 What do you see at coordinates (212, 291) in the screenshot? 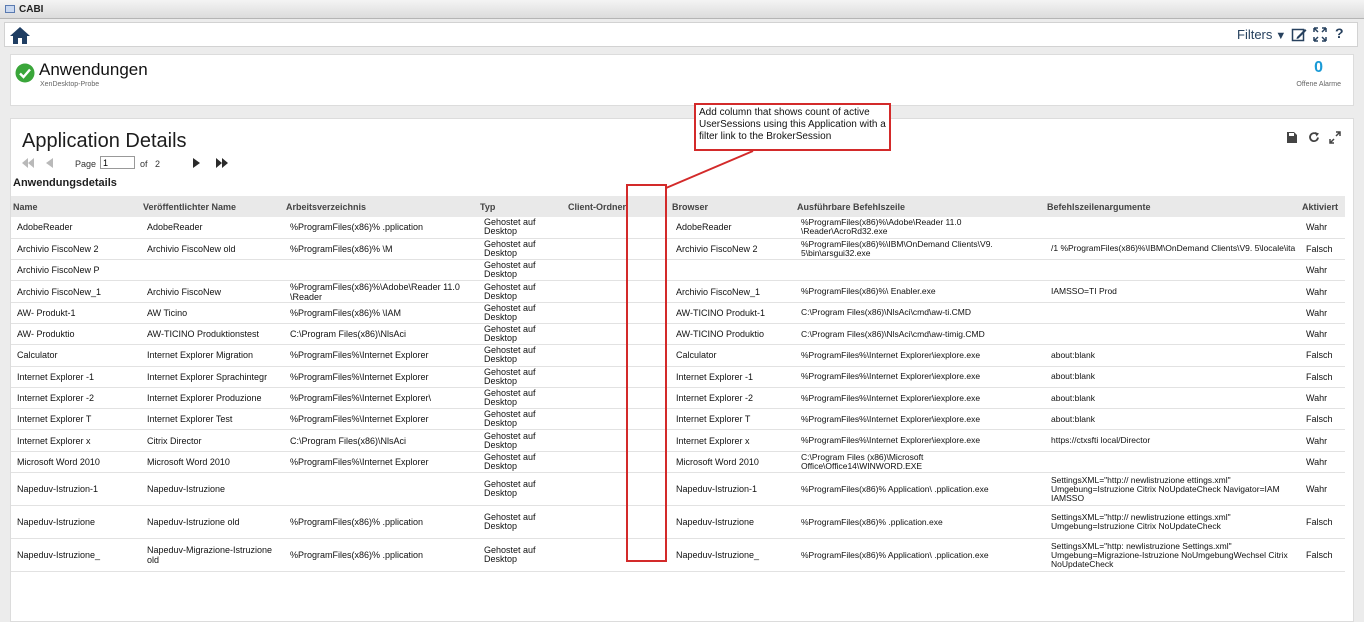
I see `cell-published-name: Archivio FiscoNew` at bounding box center [212, 291].